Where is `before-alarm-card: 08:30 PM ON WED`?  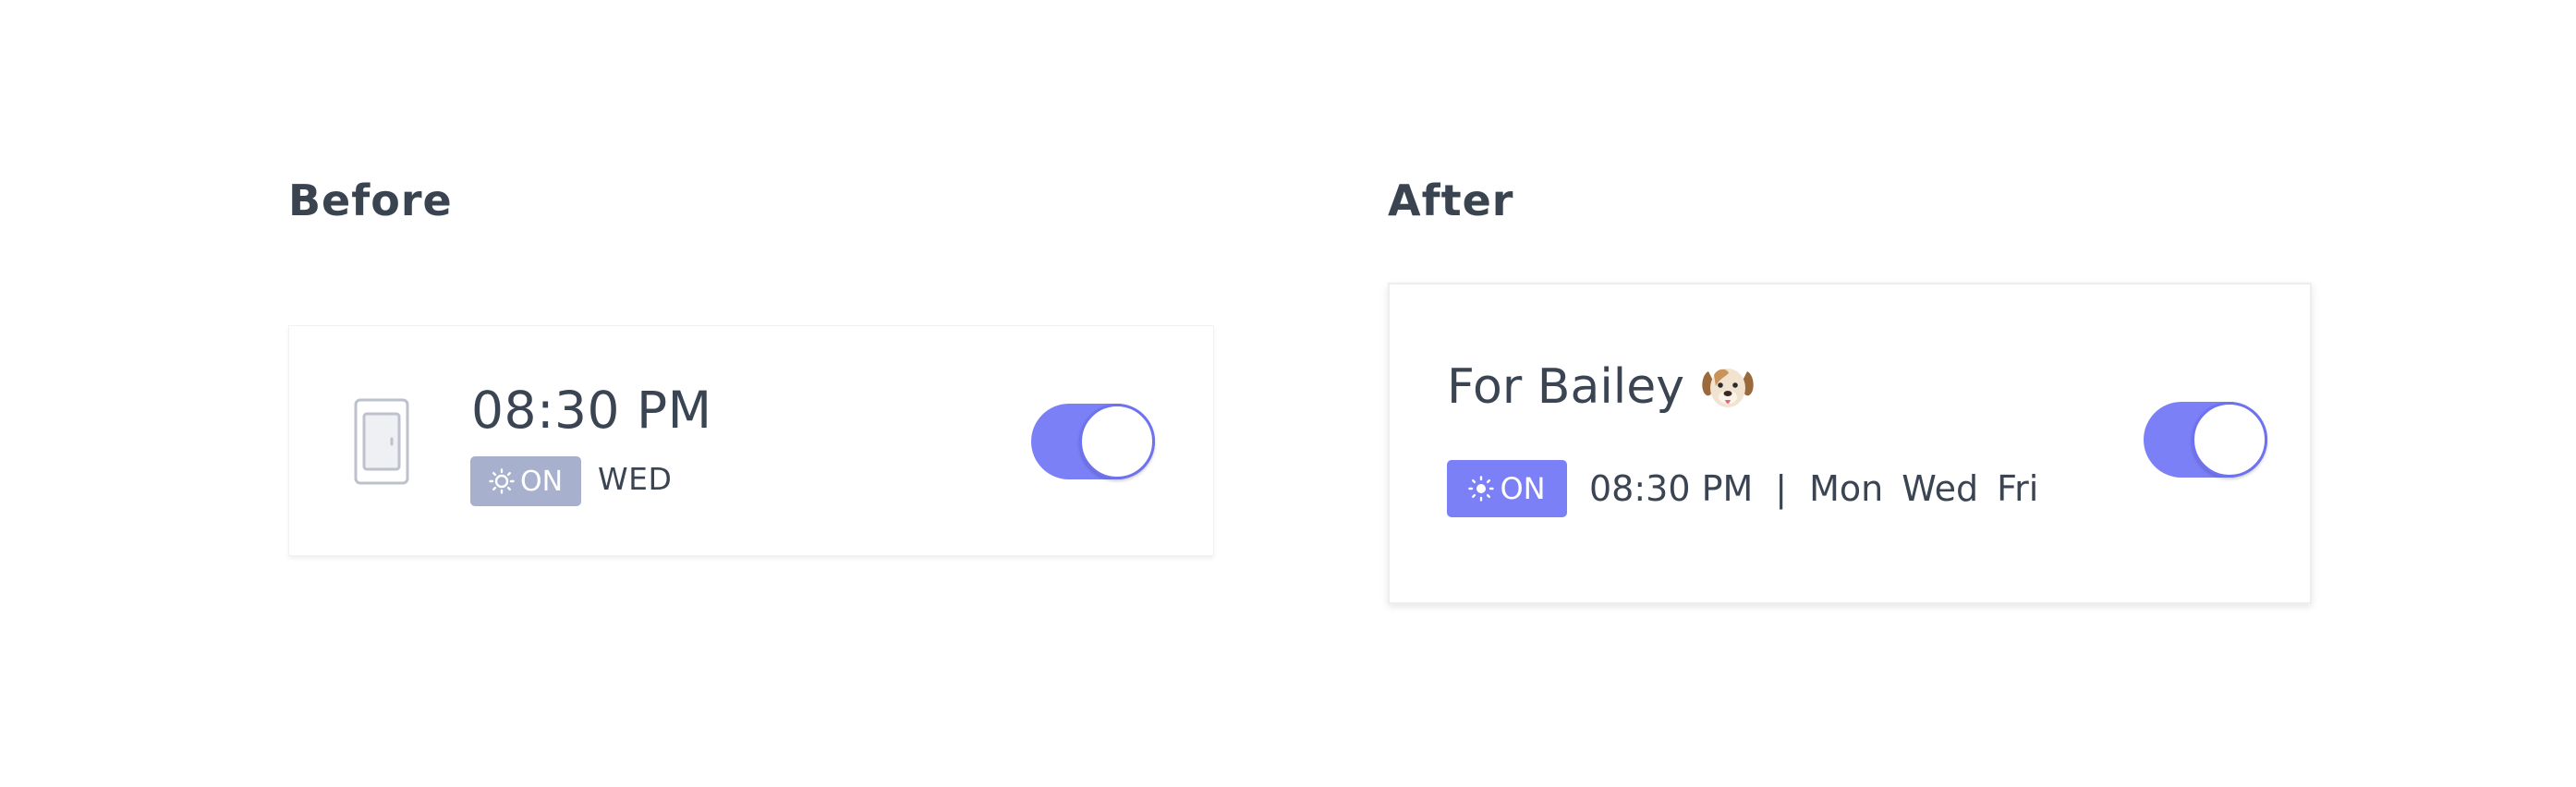
before-alarm-card: 08:30 PM ON WED is located at coordinates (751, 440).